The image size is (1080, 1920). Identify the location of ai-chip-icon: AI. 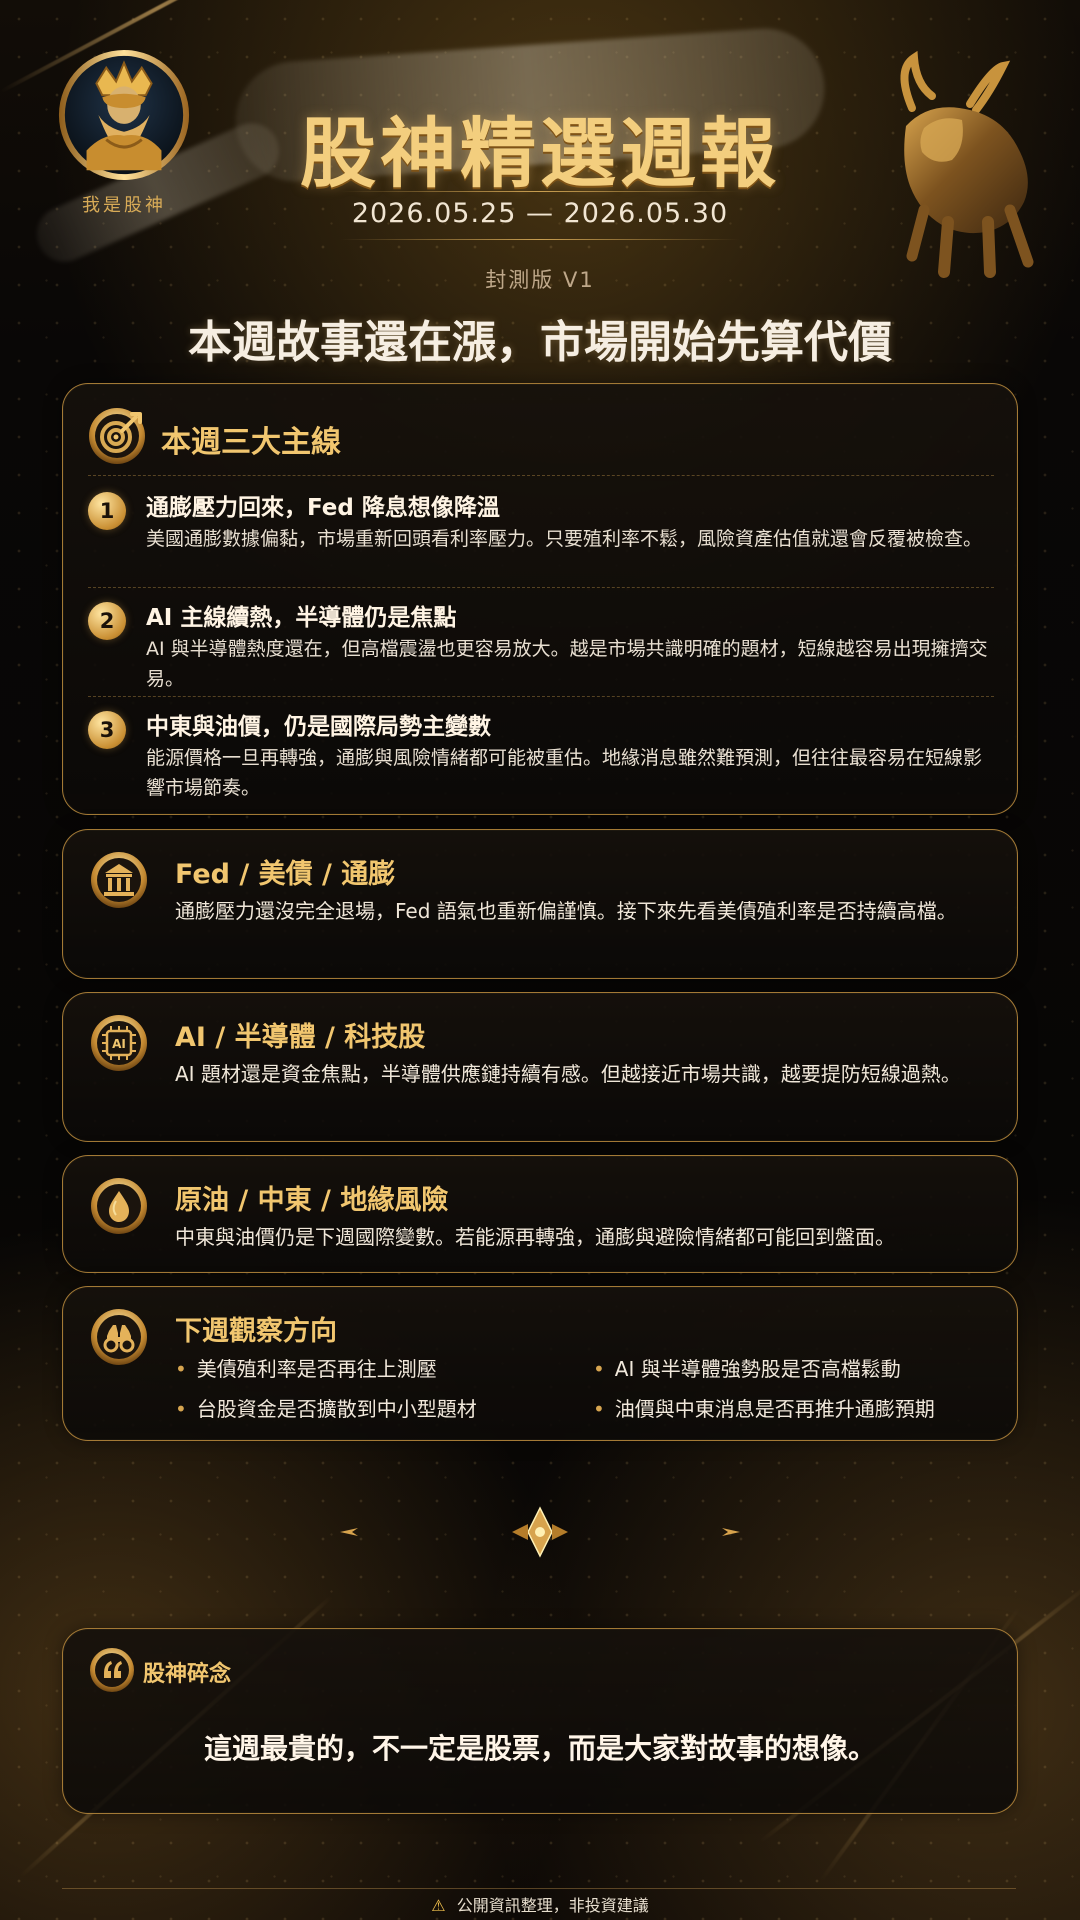
(119, 1043).